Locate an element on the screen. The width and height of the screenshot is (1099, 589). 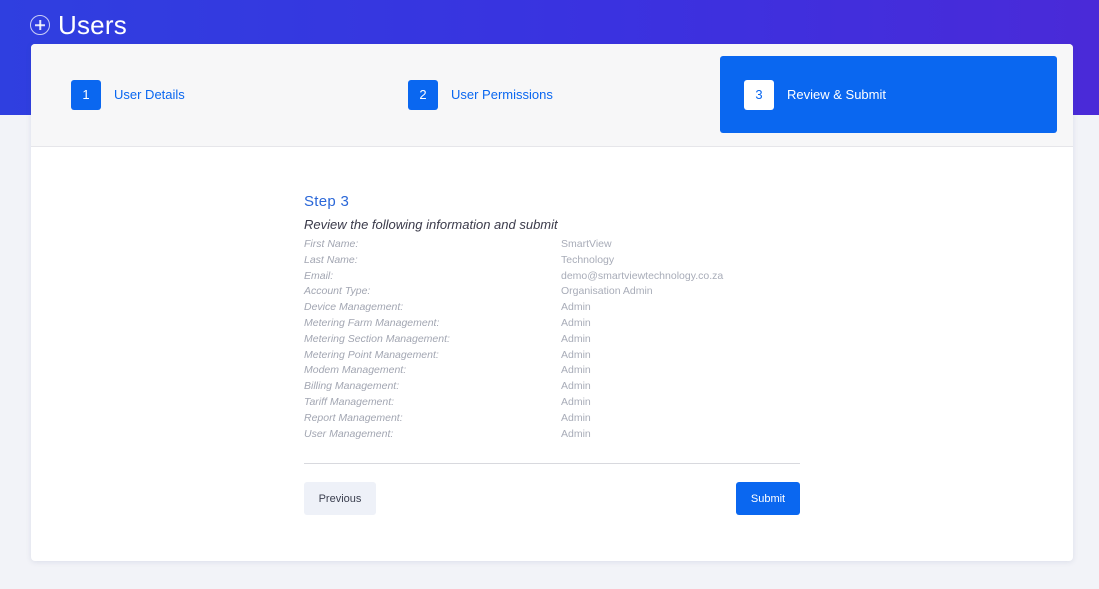
info-row-last-name: Last Name: Technology is located at coordinates (552, 261).